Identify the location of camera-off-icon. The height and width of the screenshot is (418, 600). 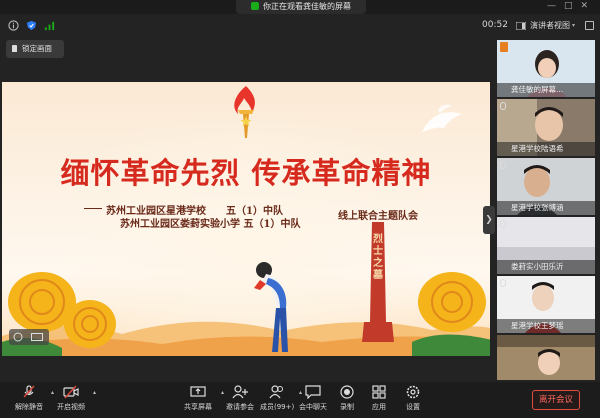
(71, 392).